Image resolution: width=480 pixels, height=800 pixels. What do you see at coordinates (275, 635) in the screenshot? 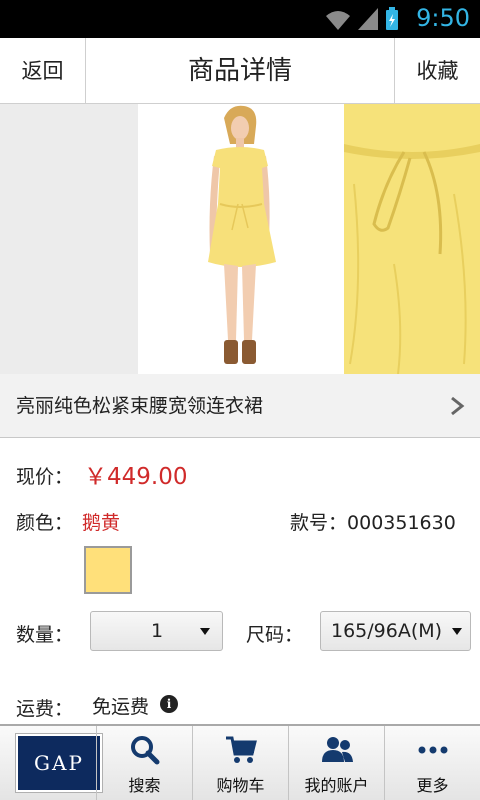
I see `size-label: 尺码：` at bounding box center [275, 635].